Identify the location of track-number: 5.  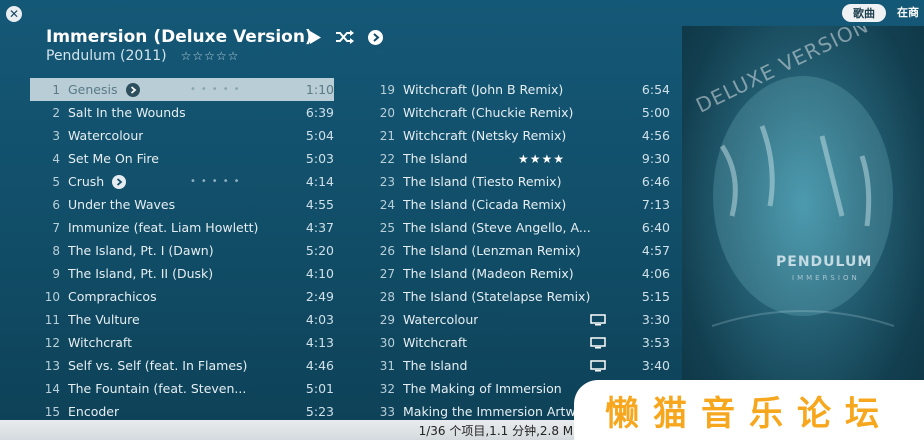
(56, 181).